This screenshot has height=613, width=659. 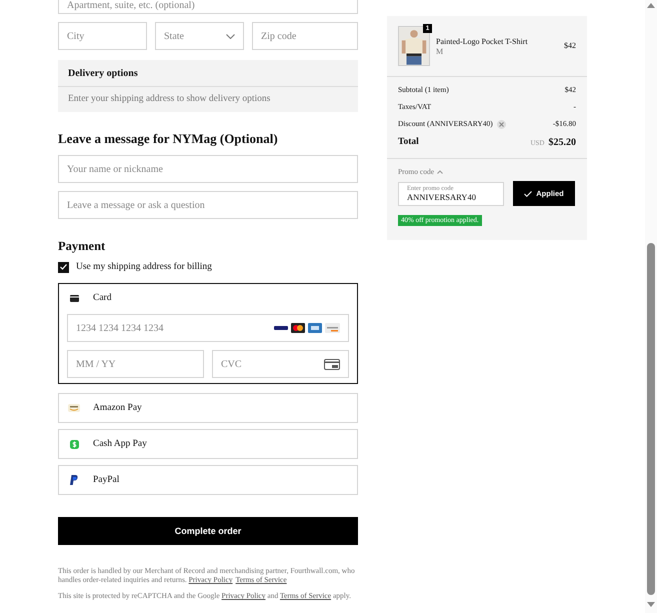 What do you see at coordinates (74, 298) in the screenshot?
I see `card-icon` at bounding box center [74, 298].